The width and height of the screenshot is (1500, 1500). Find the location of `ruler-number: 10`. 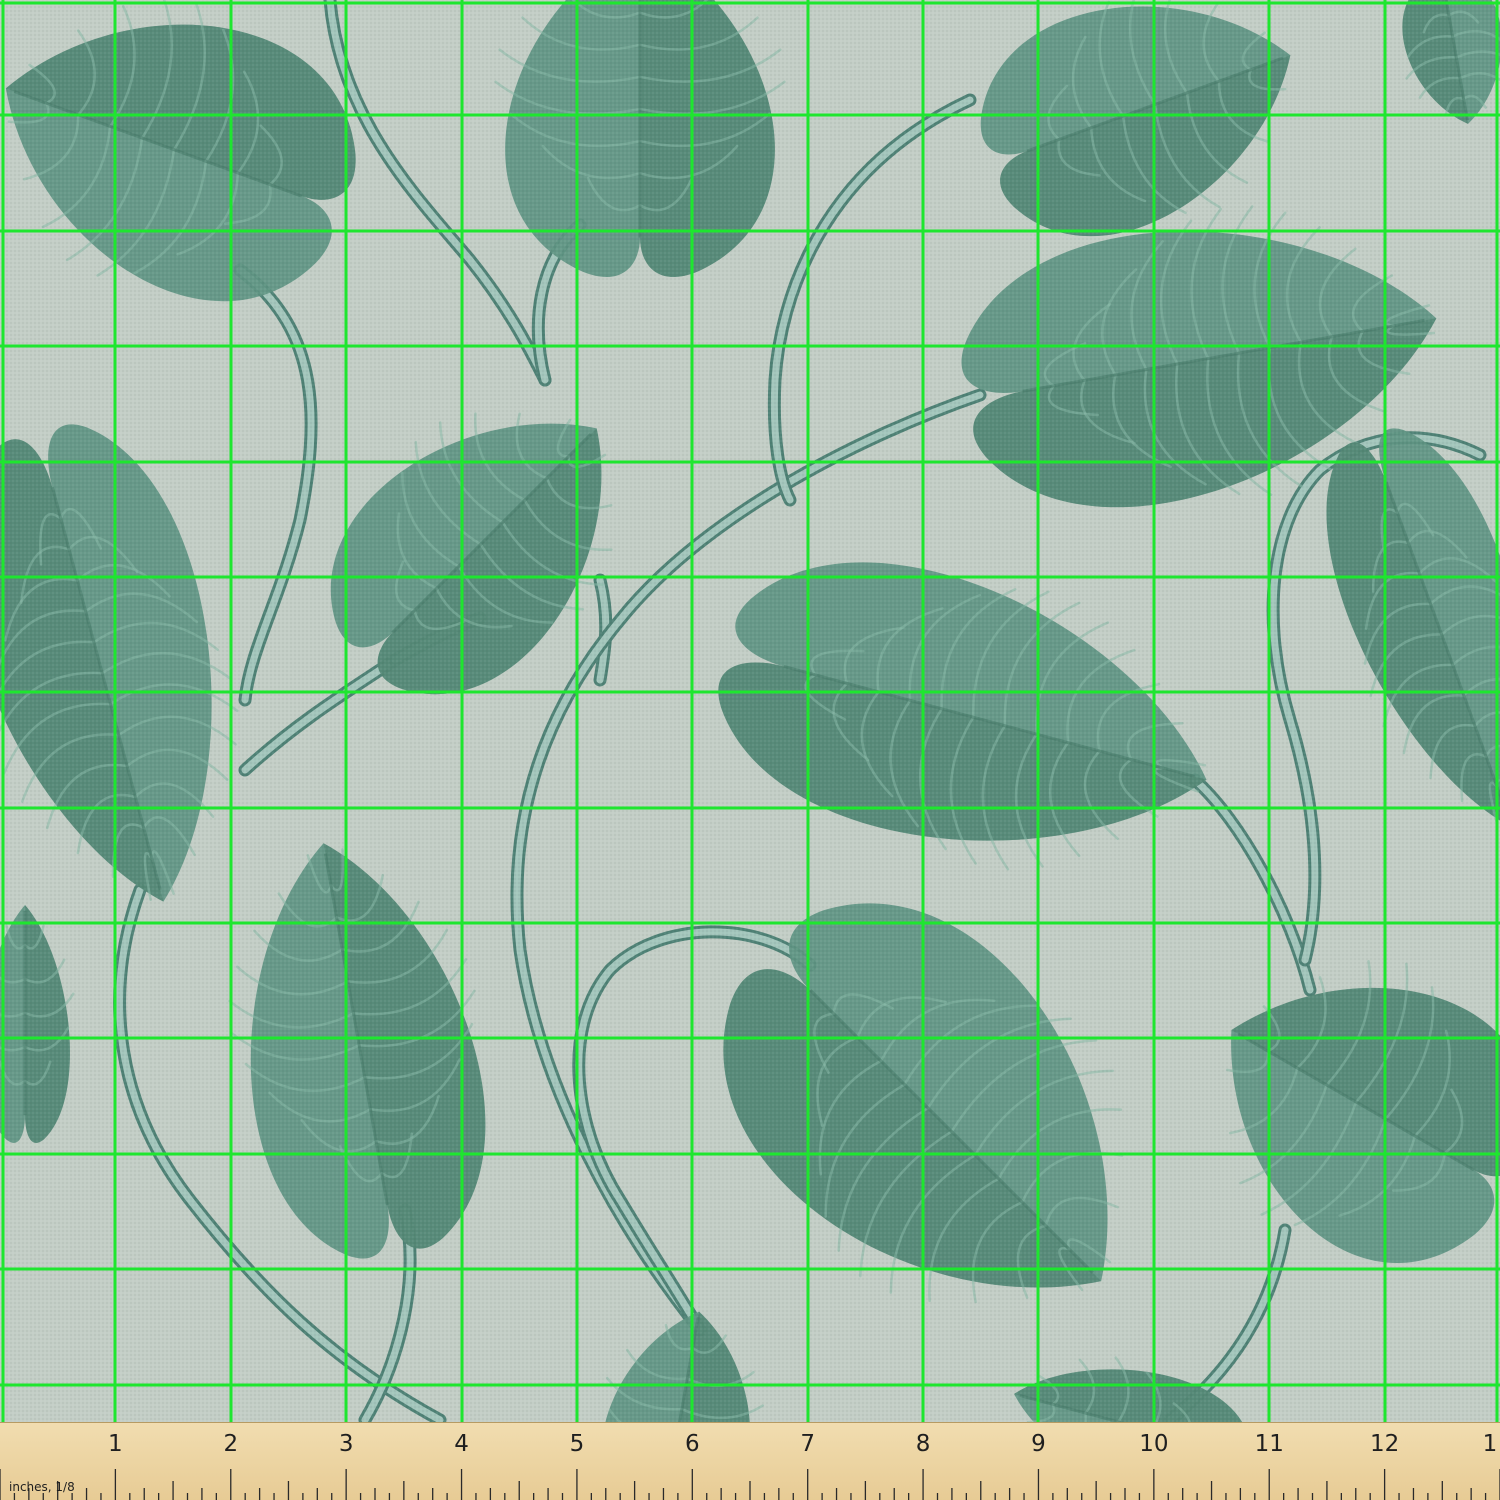

ruler-number: 10 is located at coordinates (1154, 1444).